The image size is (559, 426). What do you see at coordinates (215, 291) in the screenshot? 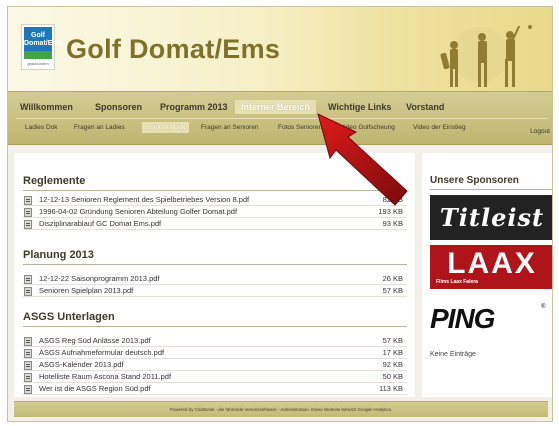
I see `file-row: Senioren Spielplan 2013.pdf 57 KB` at bounding box center [215, 291].